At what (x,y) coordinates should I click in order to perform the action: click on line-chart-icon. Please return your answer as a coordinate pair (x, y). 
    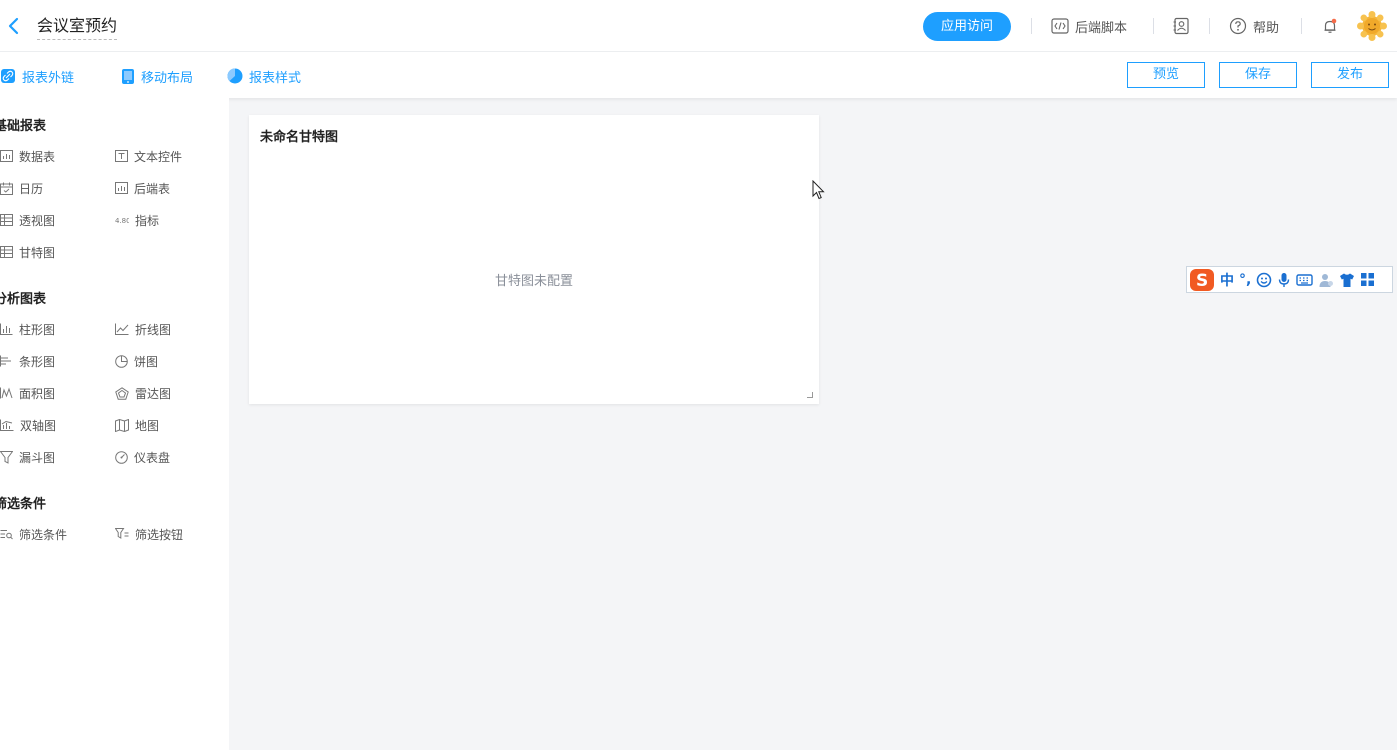
    Looking at the image, I should click on (122, 329).